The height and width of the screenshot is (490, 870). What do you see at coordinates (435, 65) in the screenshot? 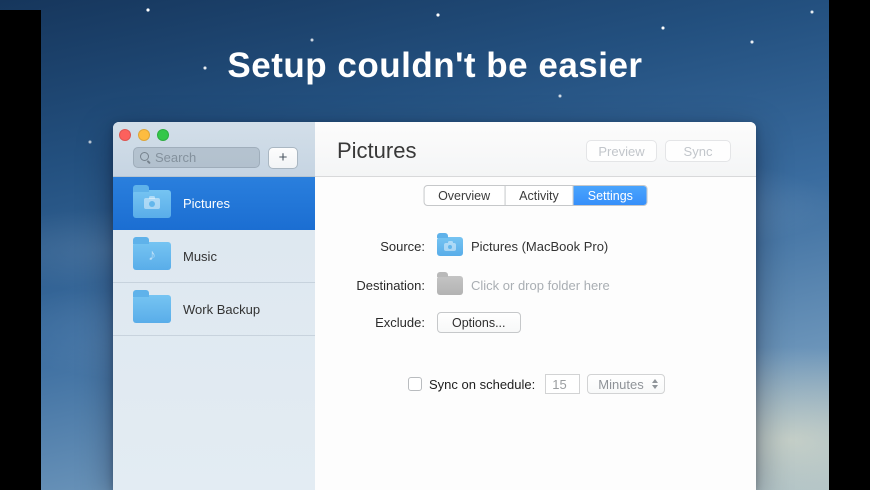
I see `hero-heading: Setup couldn't be easier` at bounding box center [435, 65].